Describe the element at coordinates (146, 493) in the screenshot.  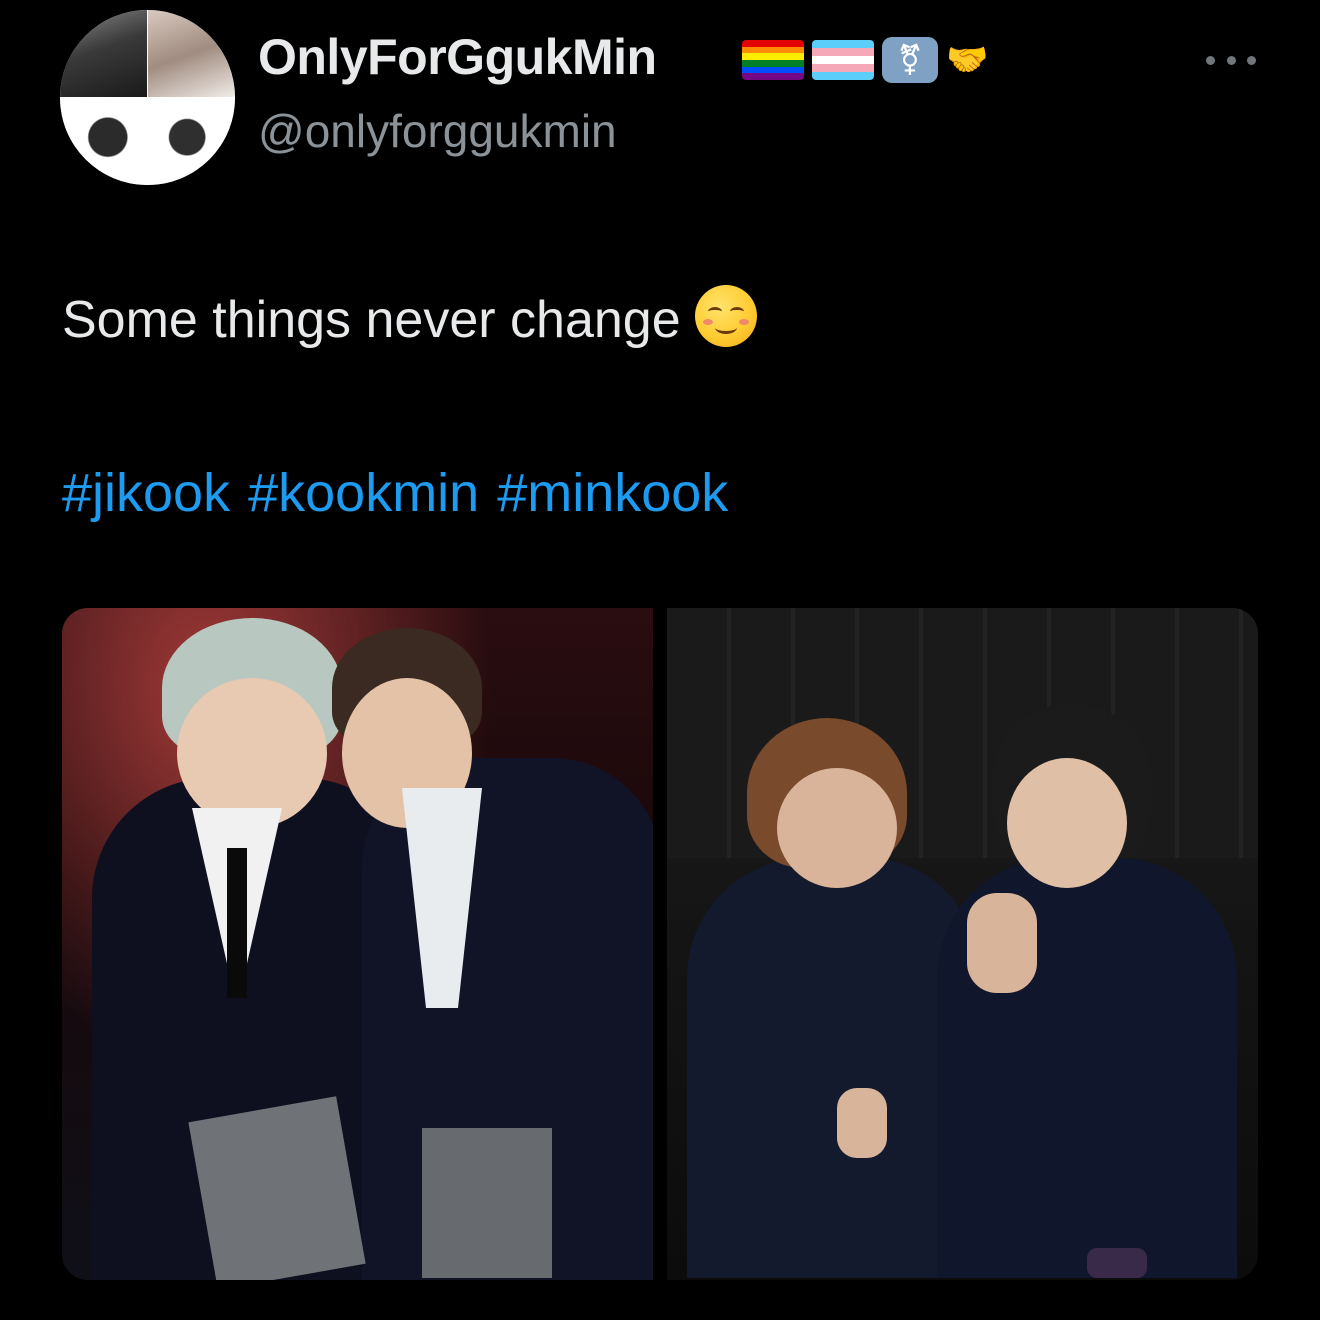
I see `hashtag-link: #jikook` at that location.